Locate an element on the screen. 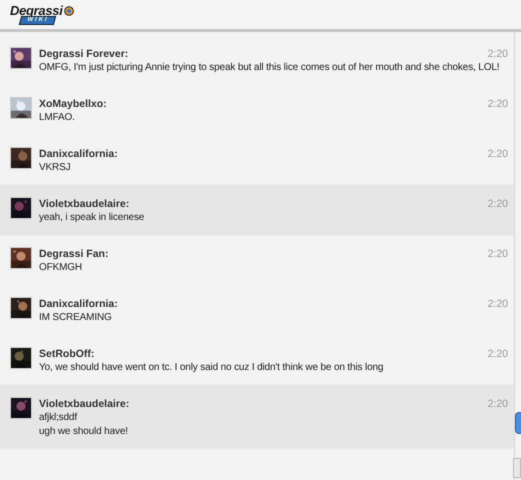 Image resolution: width=521 pixels, height=480 pixels. message-text: IM SCREAMING is located at coordinates (76, 318).